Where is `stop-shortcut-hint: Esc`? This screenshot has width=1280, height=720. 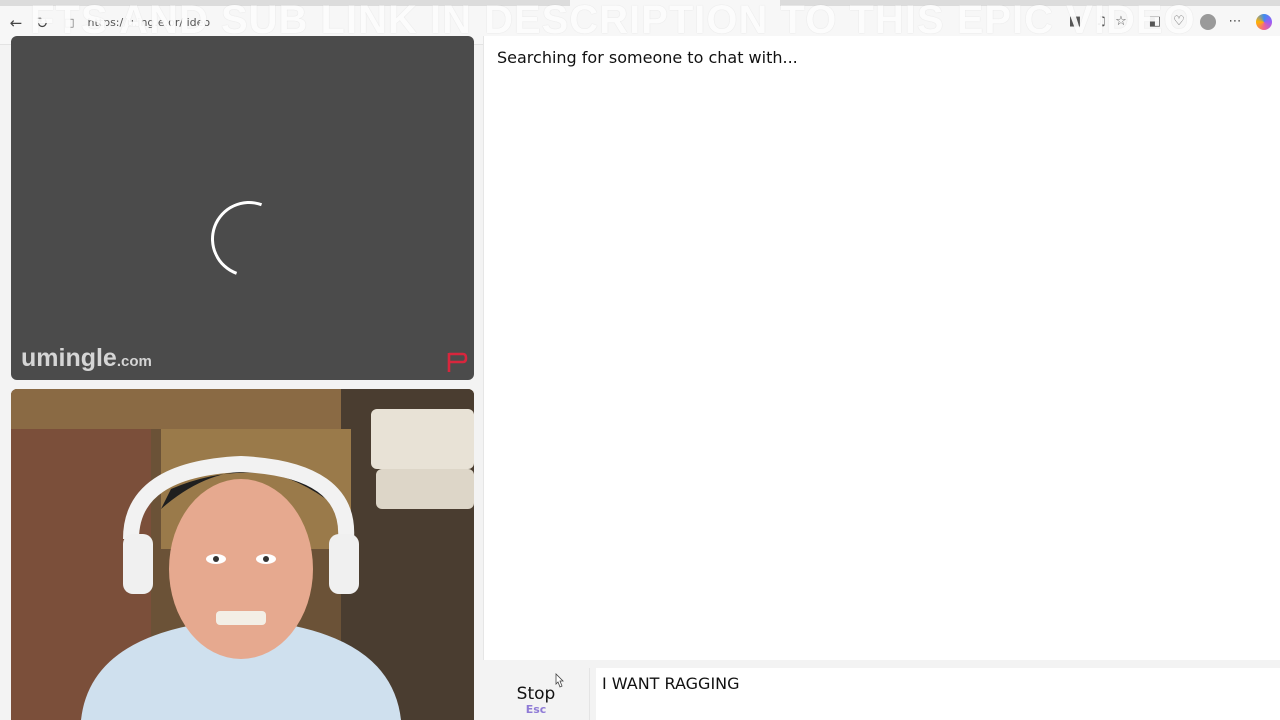
stop-shortcut-hint: Esc is located at coordinates (536, 709).